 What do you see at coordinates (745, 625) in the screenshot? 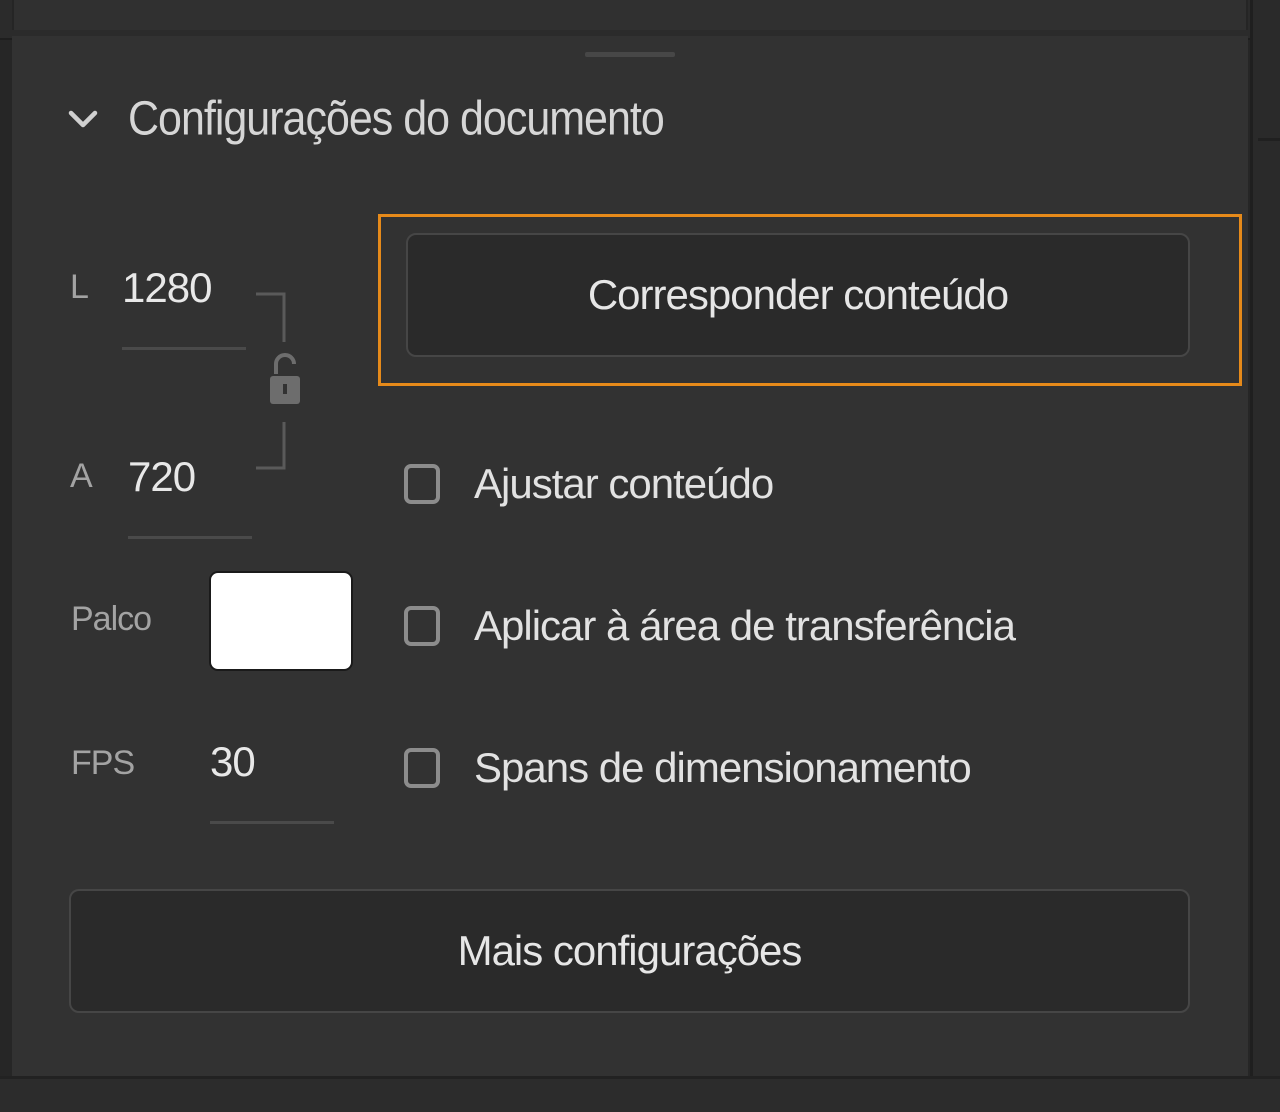
I see `apply-pasteboard-label: Aplicar à área de transferência` at bounding box center [745, 625].